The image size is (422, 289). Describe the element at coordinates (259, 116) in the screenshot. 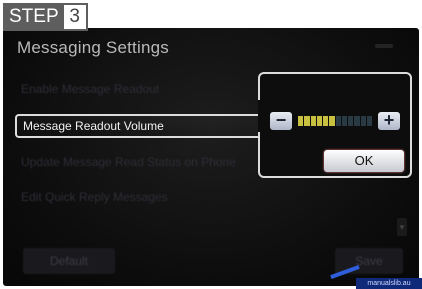

I see `popup-connector` at that location.